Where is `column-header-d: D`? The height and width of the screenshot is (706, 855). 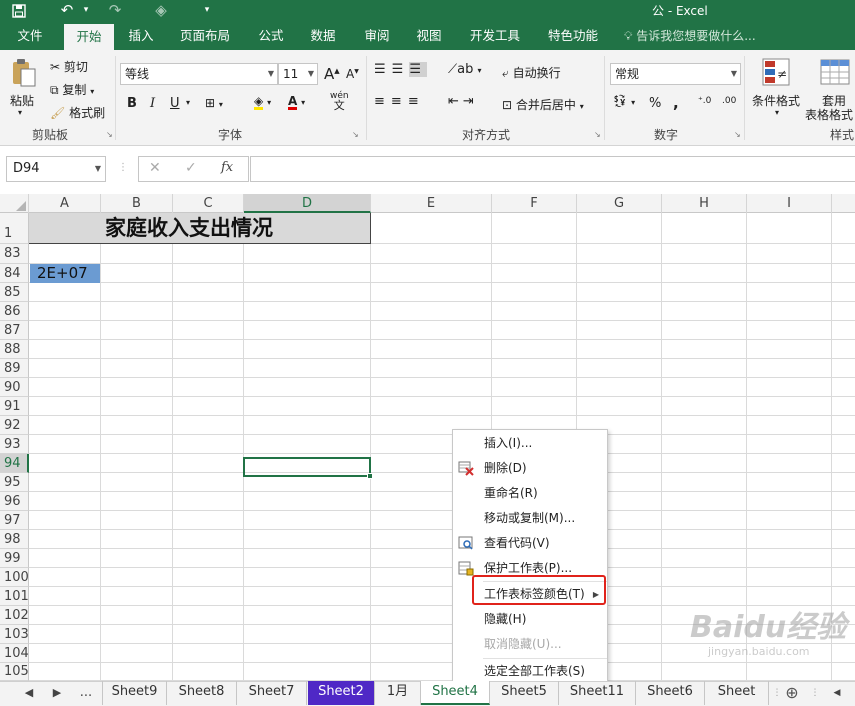
column-header-d: D is located at coordinates (307, 203).